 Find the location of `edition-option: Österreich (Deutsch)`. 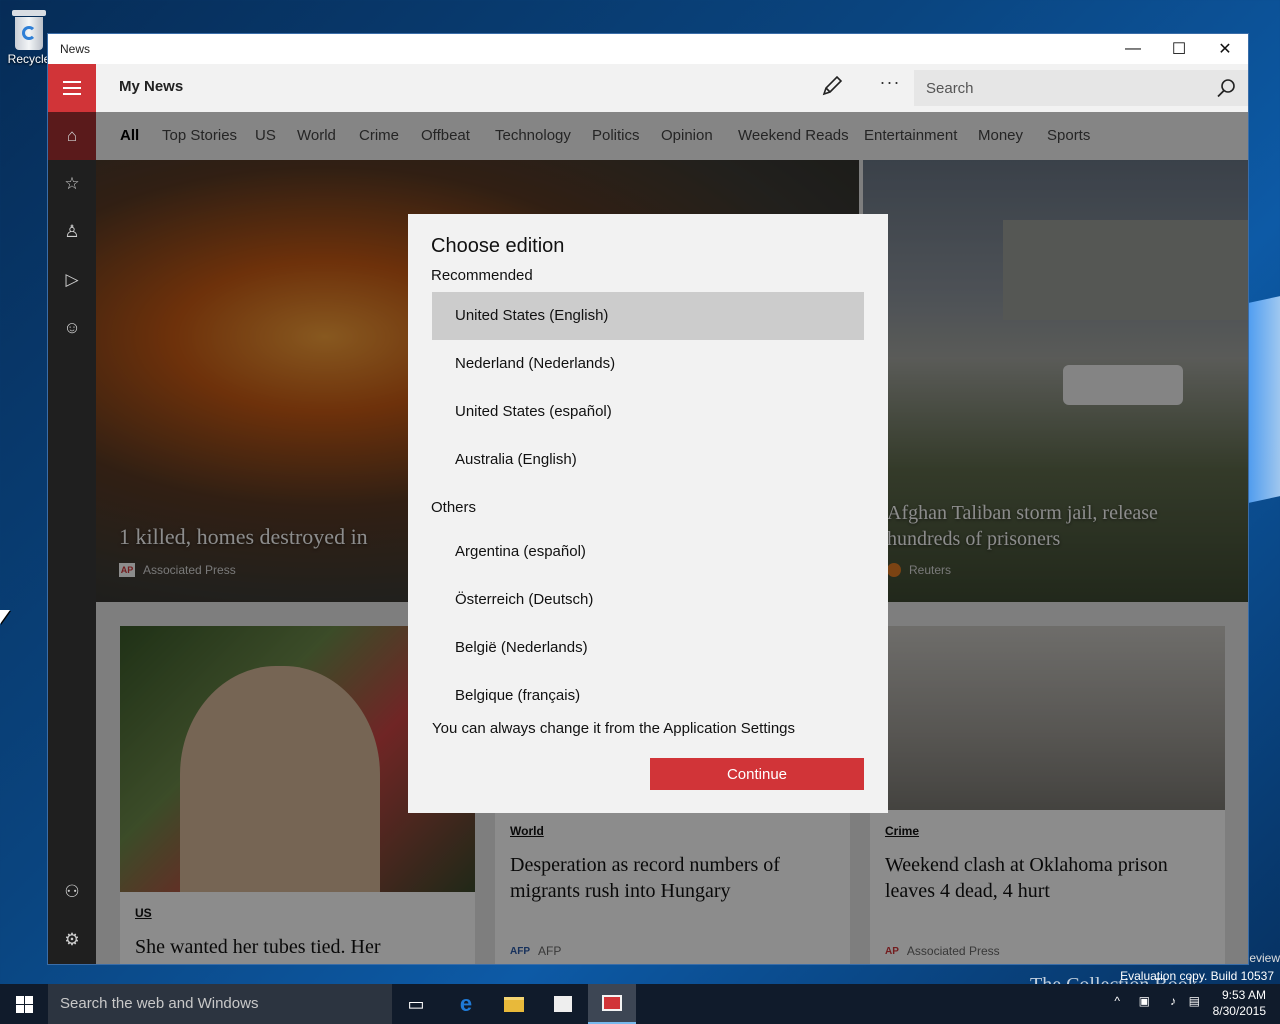

edition-option: Österreich (Deutsch) is located at coordinates (648, 600).